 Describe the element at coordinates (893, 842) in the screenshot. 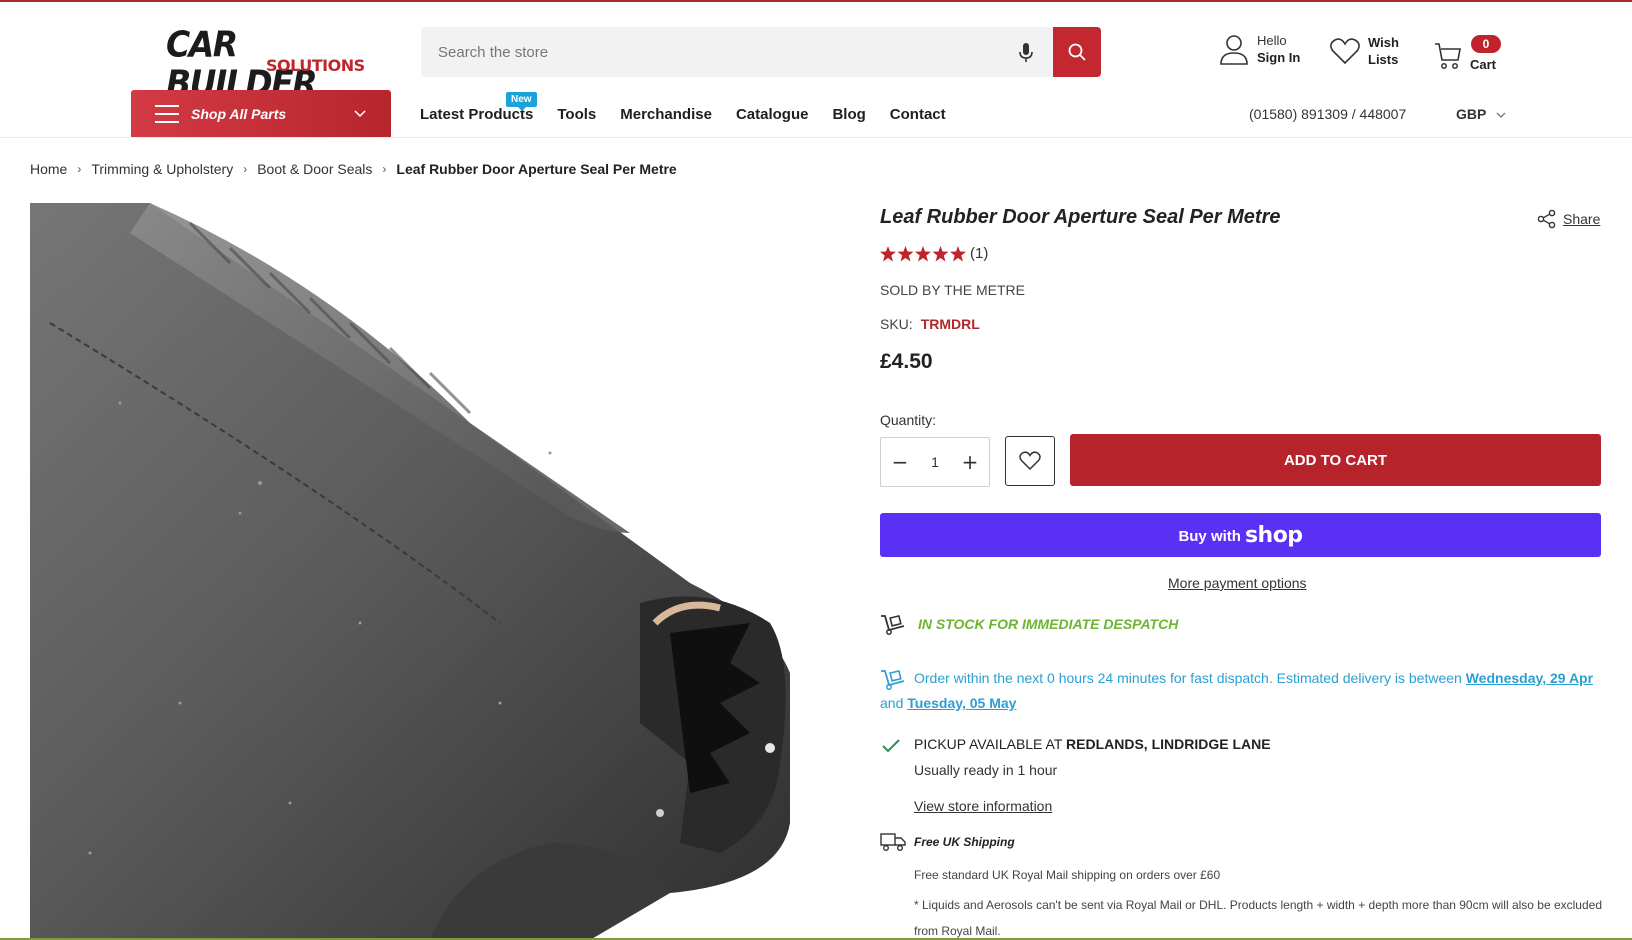

I see `truck-icon` at that location.